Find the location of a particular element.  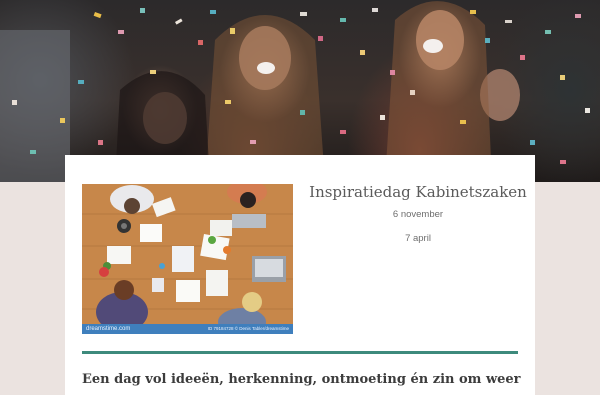

team-desk-illustration is located at coordinates (187, 259).